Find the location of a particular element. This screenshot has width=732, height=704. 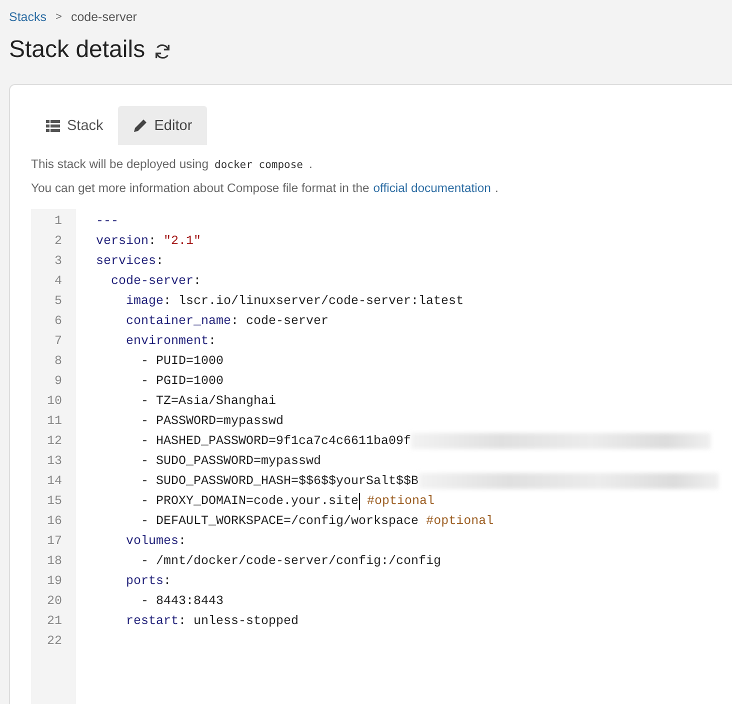

line-number: 8 is located at coordinates (58, 361).